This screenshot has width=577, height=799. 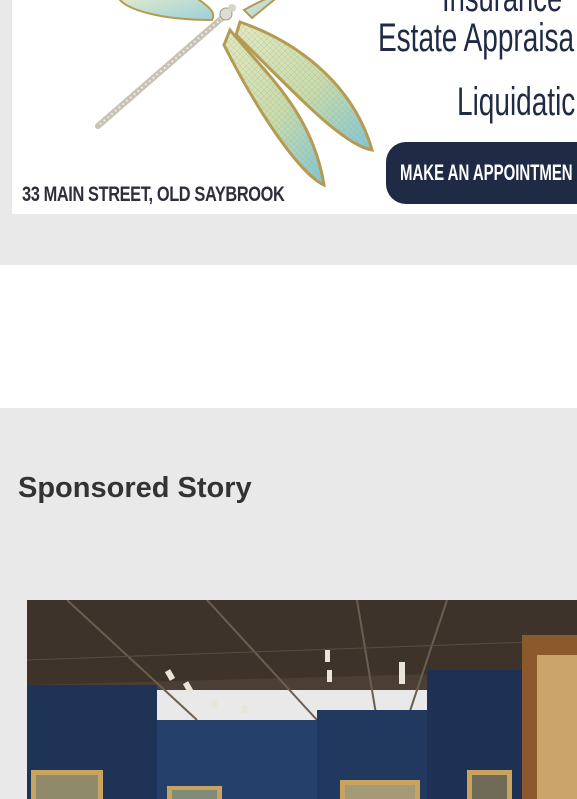 I want to click on make-appointment-button: MAKE AN APPOINTMEN, so click(x=481, y=173).